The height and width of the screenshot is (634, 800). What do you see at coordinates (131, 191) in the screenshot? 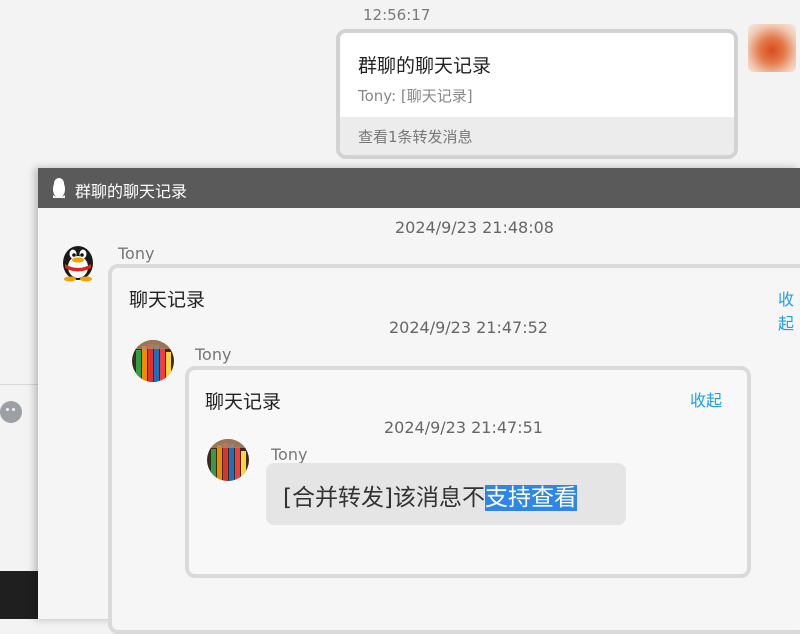
I see `window-title: 群聊的聊天记录` at bounding box center [131, 191].